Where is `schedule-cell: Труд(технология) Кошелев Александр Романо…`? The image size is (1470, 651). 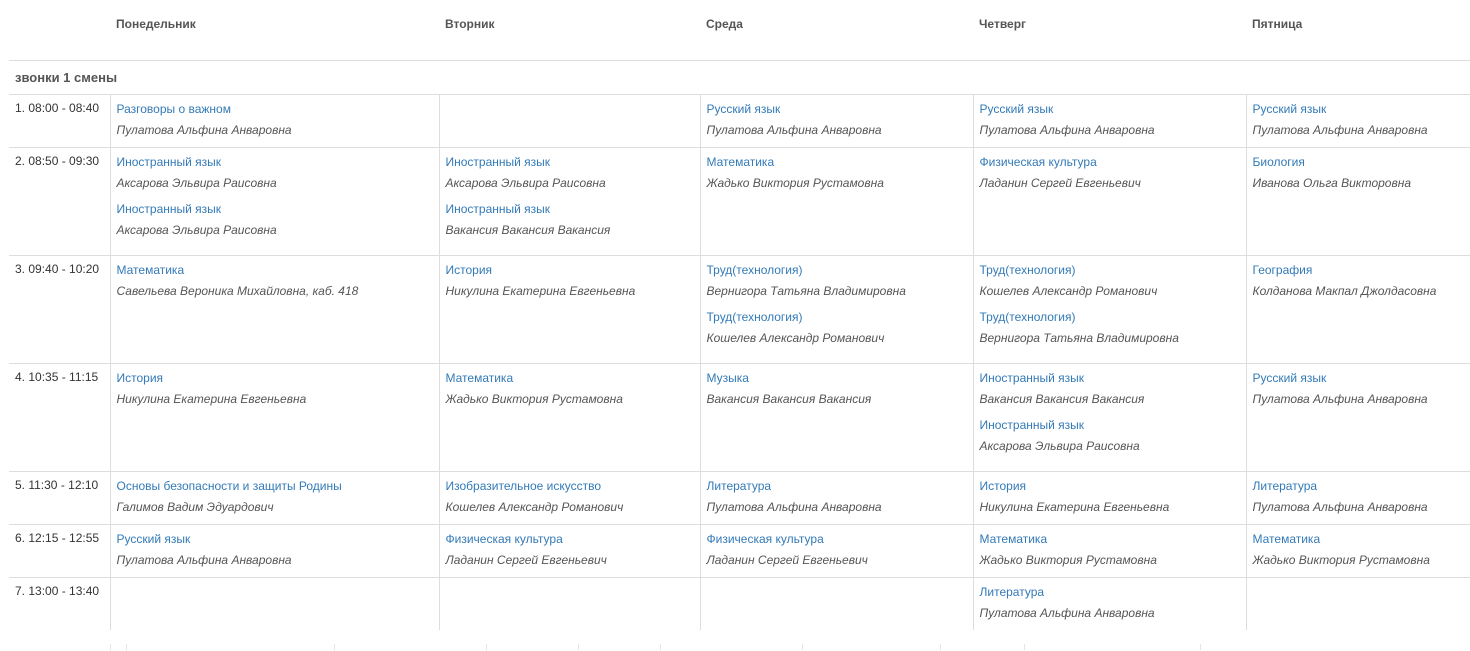
schedule-cell: Труд(технология) Кошелев Александр Романо… is located at coordinates (1109, 309).